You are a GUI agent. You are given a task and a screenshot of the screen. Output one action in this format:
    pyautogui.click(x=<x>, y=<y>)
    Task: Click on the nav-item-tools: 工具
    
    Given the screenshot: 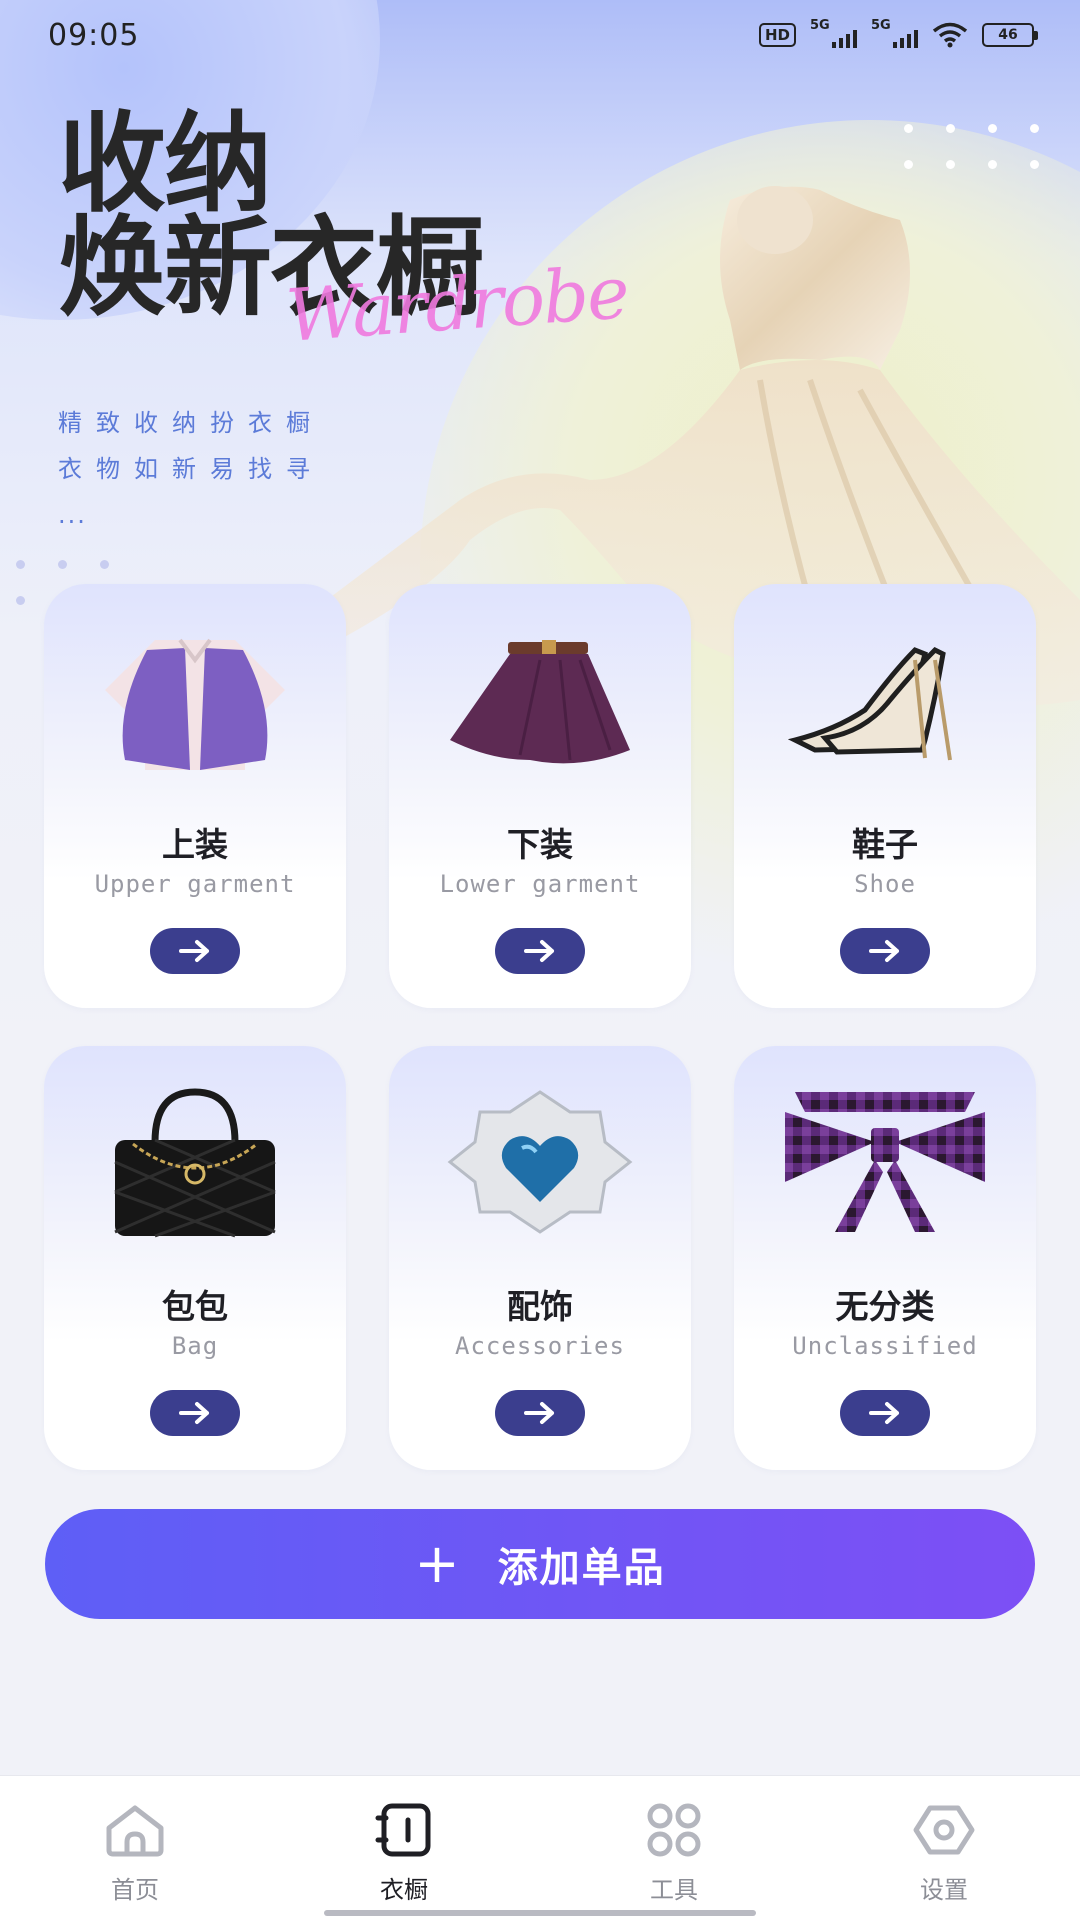 What is the action you would take?
    pyautogui.click(x=674, y=1853)
    